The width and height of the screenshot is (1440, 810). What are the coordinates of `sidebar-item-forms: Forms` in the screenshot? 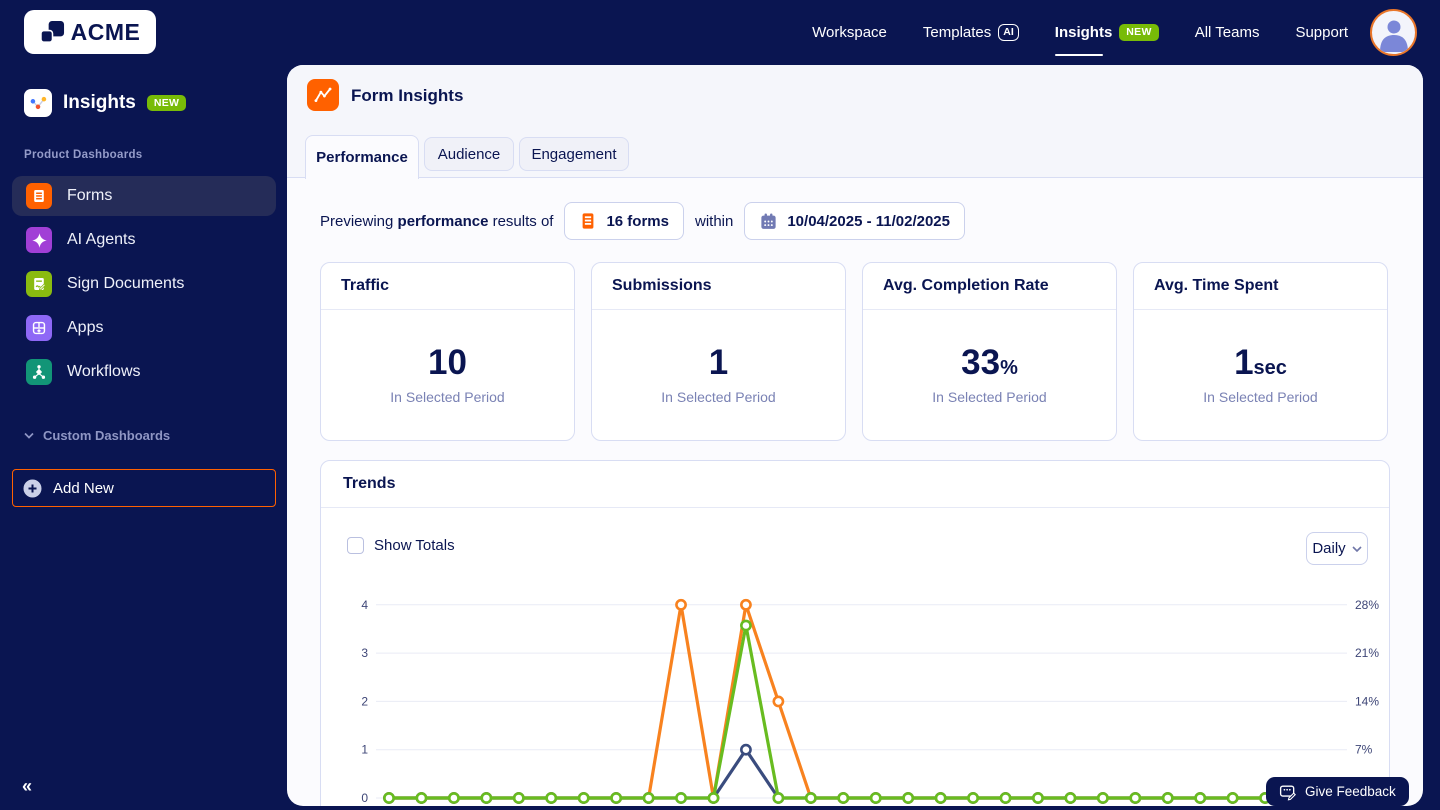 It's located at (144, 196).